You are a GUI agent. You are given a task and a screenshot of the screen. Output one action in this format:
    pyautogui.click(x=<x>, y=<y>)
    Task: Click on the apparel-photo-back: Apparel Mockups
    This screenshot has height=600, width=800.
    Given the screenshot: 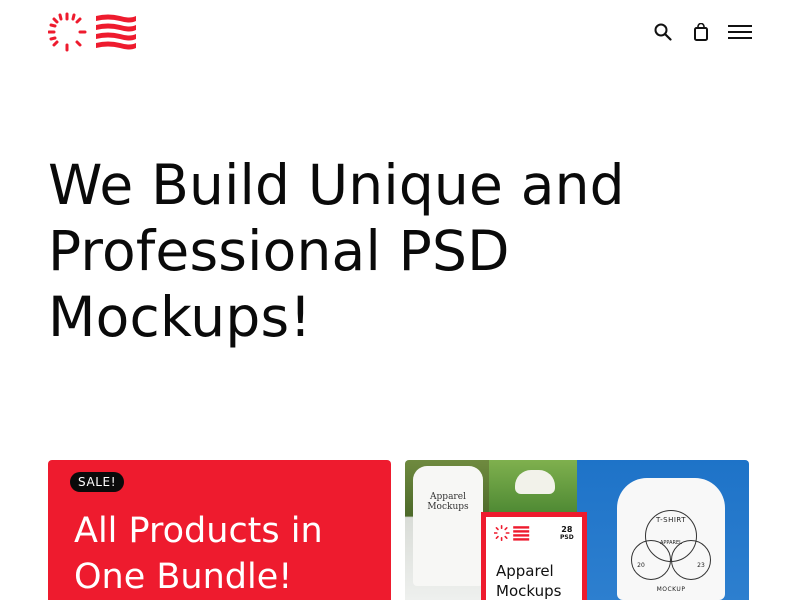 What is the action you would take?
    pyautogui.click(x=447, y=530)
    